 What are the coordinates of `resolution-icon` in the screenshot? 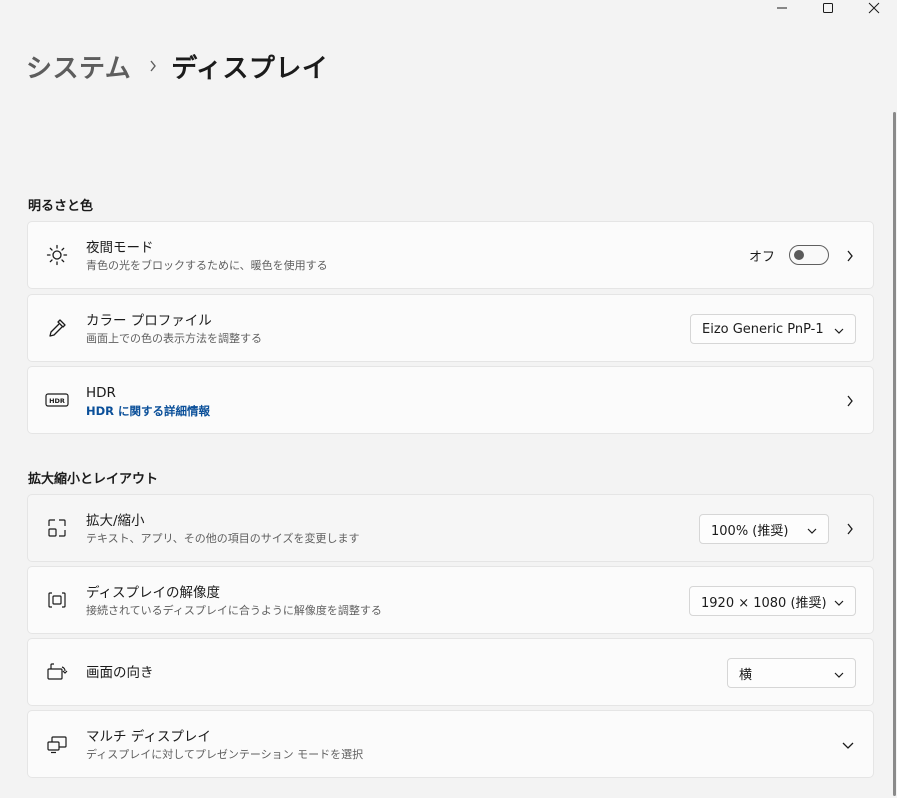 It's located at (57, 600).